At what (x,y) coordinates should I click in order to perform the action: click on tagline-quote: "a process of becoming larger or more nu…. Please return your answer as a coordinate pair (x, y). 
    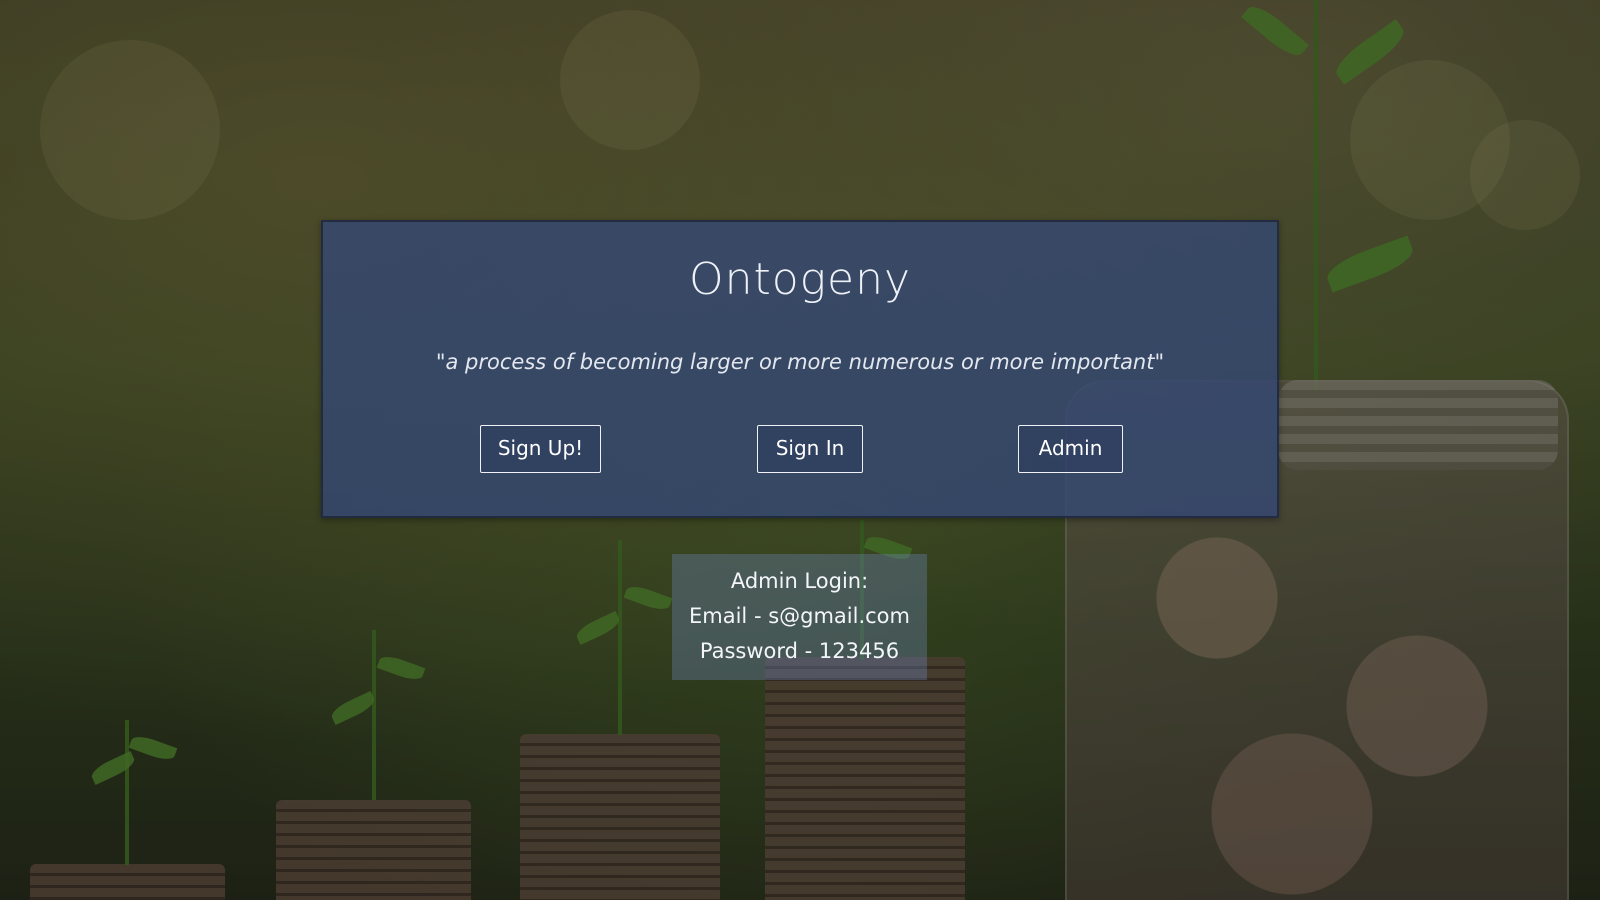
    Looking at the image, I should click on (800, 362).